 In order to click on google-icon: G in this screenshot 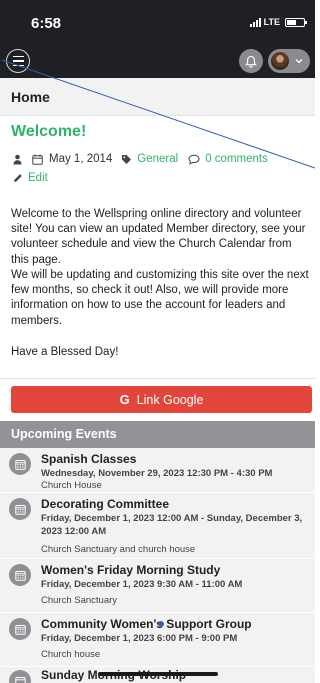, I will do `click(124, 399)`.